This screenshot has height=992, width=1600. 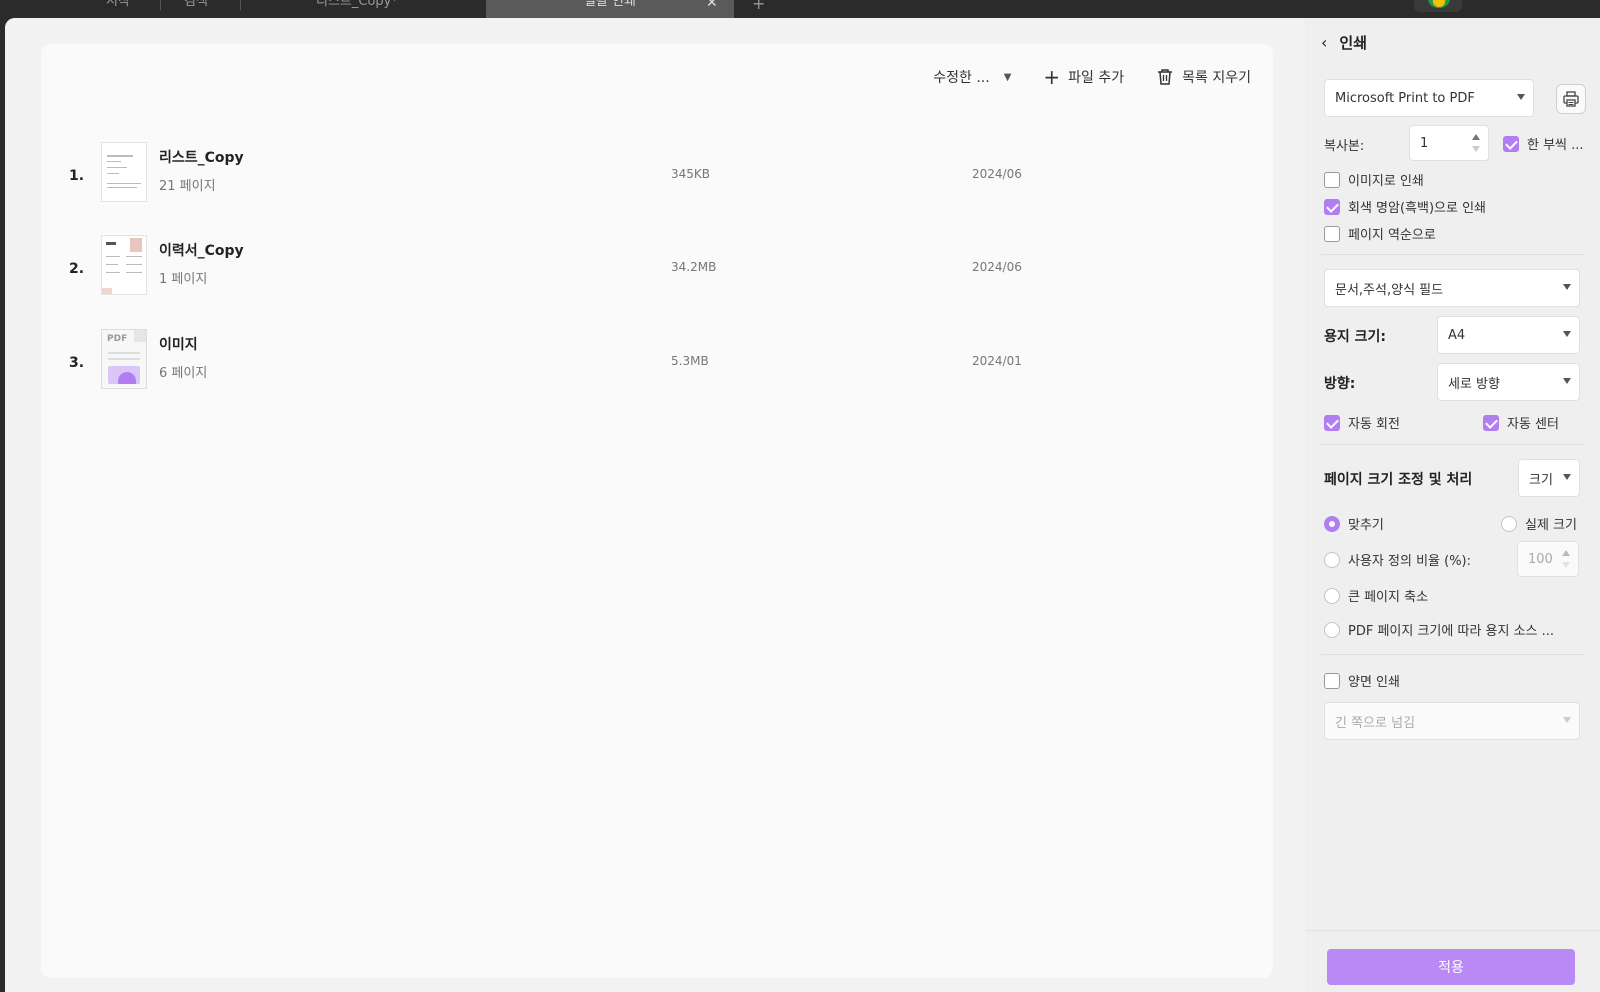 I want to click on copies-label: 복사본:, so click(x=1344, y=146).